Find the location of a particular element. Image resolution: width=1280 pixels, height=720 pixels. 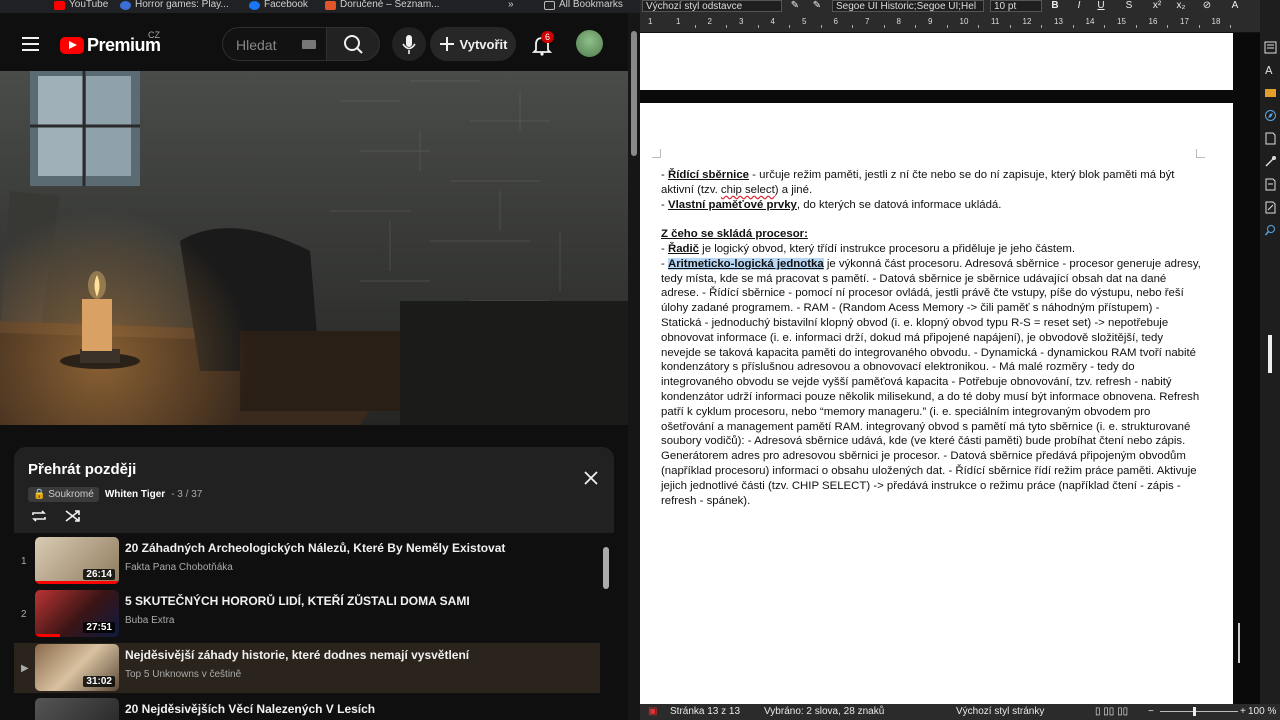

document-scrollbar is located at coordinates (1246, 368).